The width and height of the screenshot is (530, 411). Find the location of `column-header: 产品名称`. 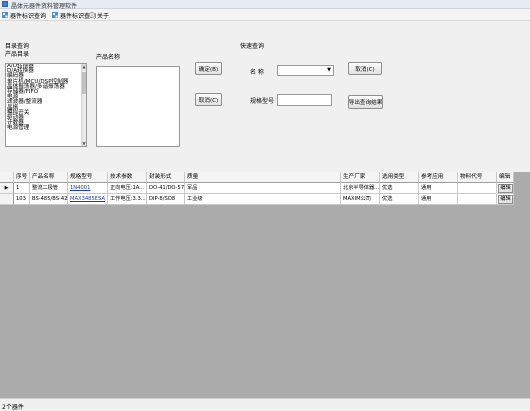

column-header: 产品名称 is located at coordinates (49, 177).